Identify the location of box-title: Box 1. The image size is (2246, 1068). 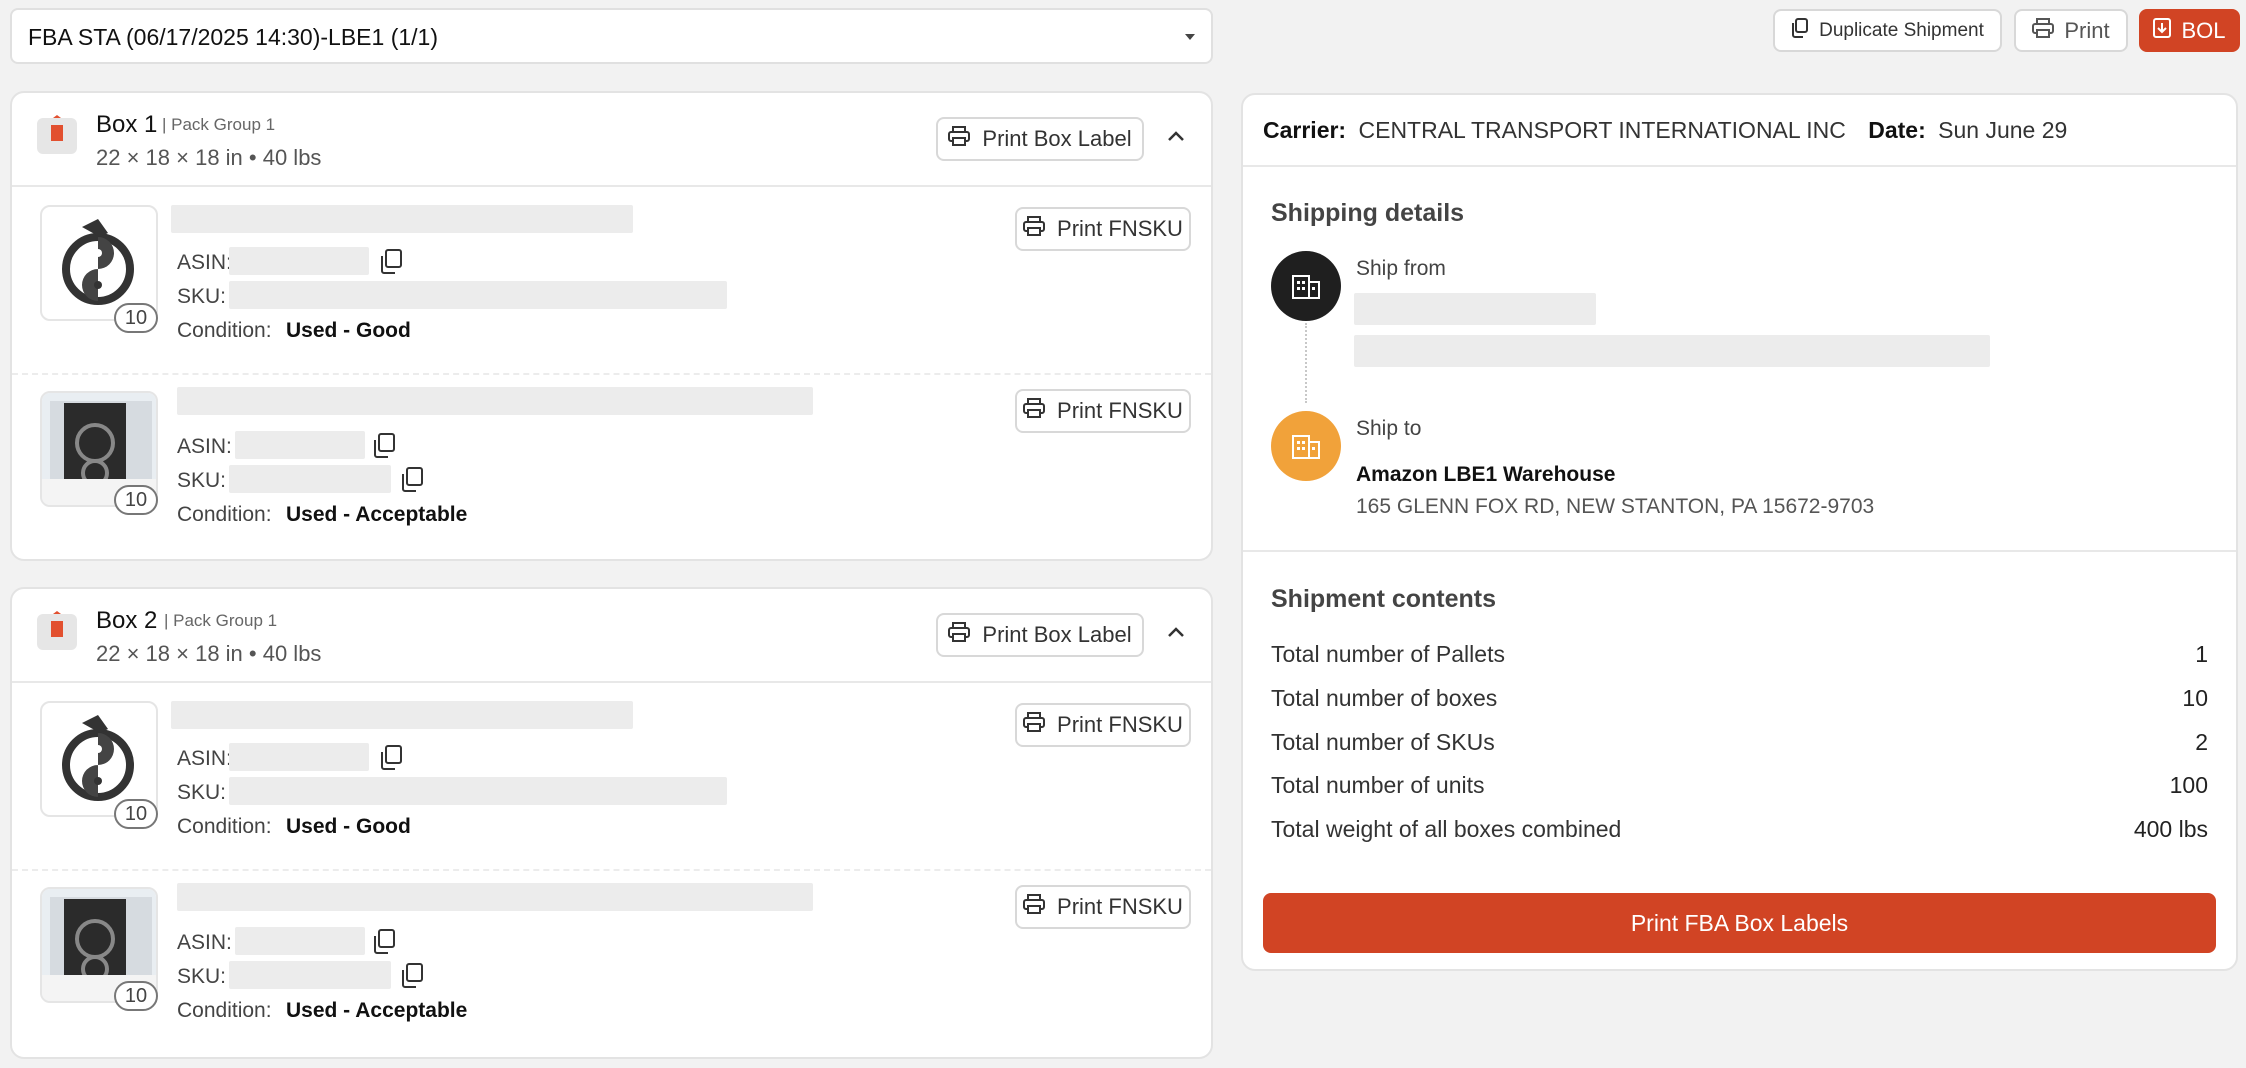
(127, 124).